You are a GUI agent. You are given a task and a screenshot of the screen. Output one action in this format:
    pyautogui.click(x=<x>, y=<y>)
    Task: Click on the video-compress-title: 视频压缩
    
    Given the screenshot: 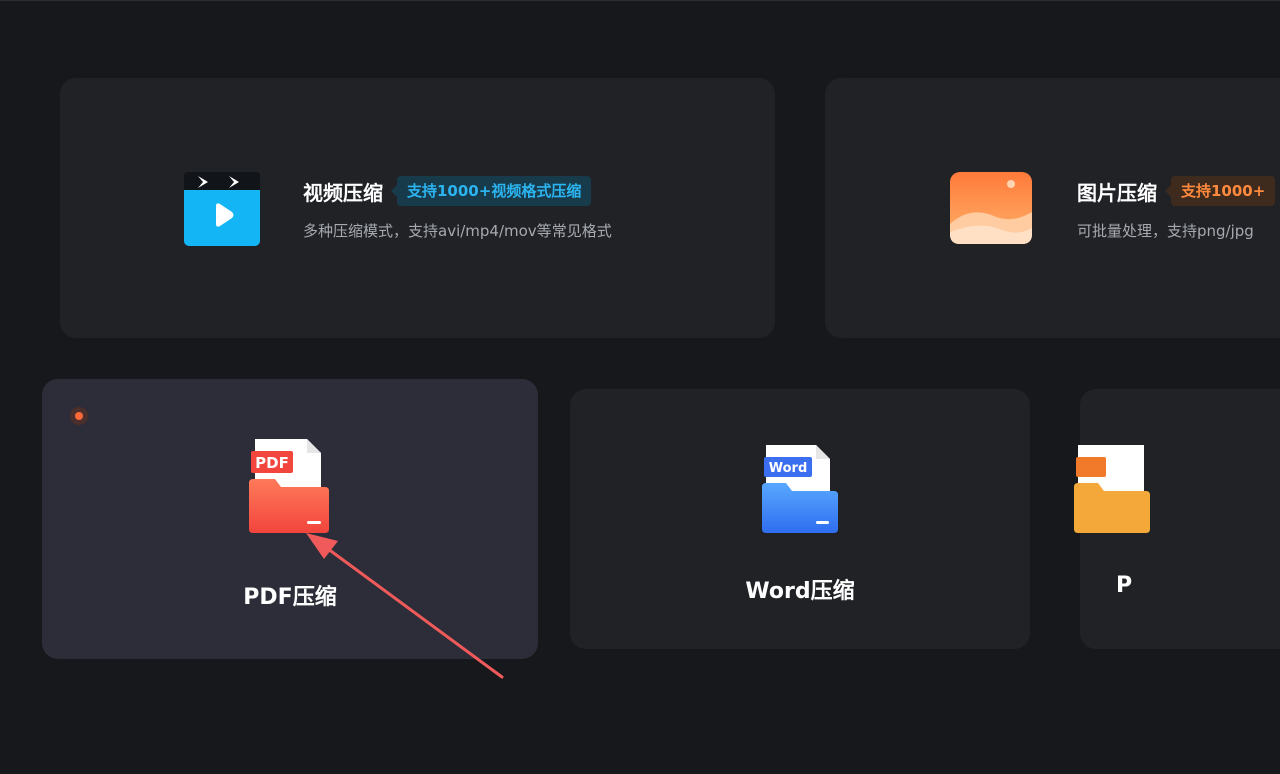 What is the action you would take?
    pyautogui.click(x=343, y=192)
    